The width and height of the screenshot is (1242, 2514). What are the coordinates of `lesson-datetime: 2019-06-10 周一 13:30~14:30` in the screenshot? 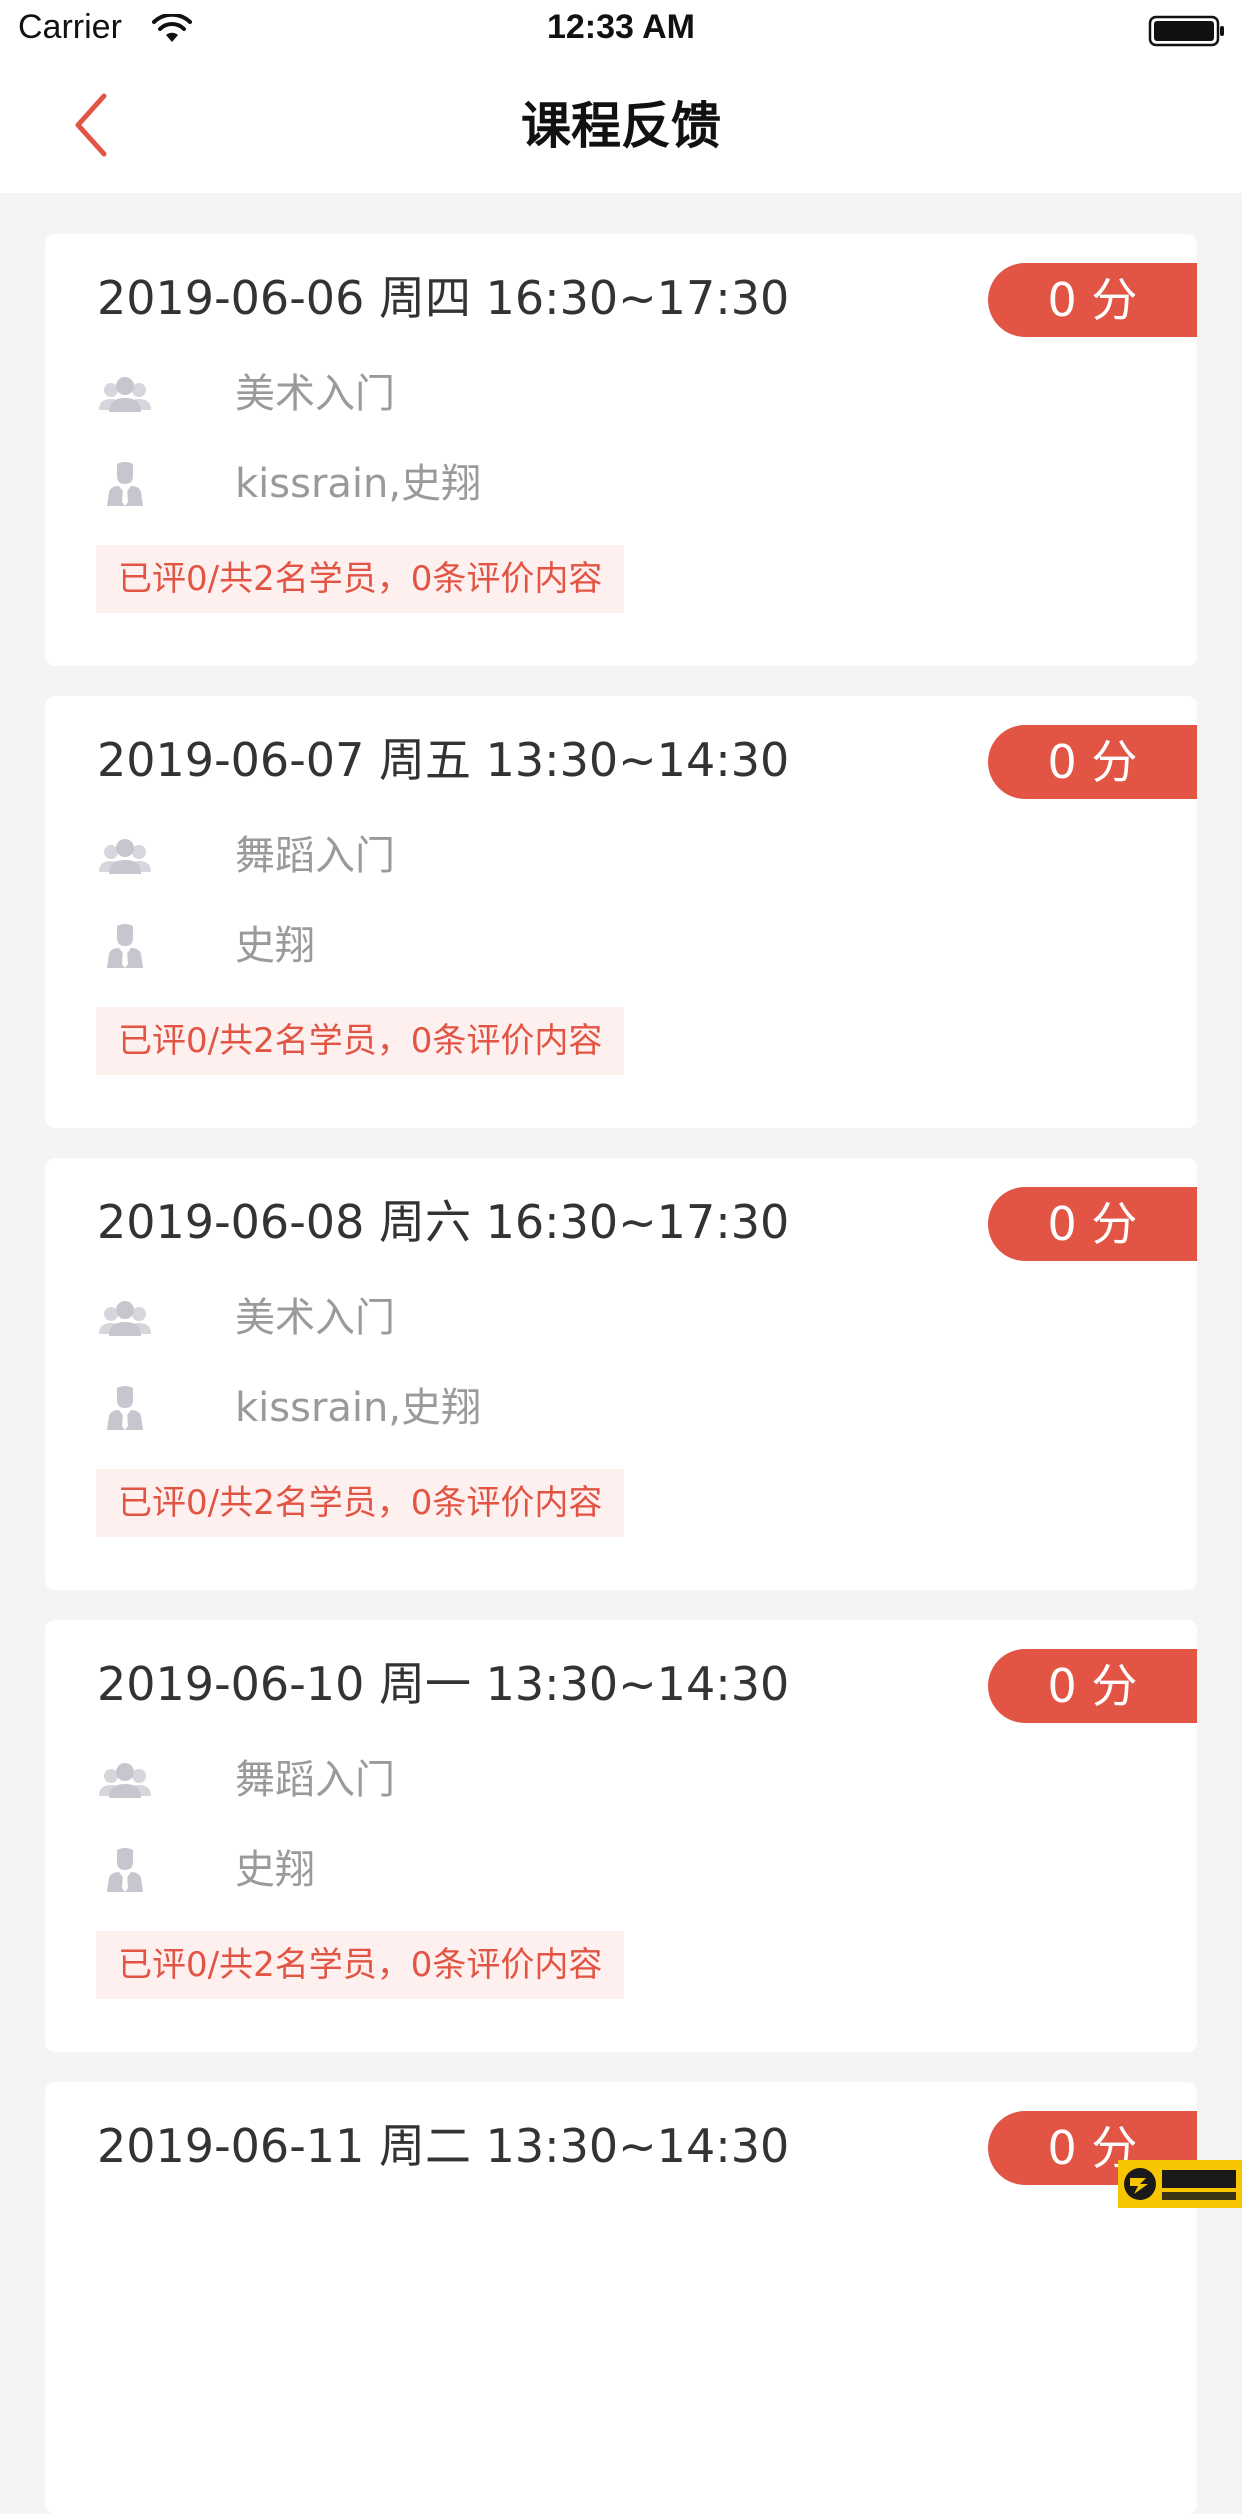 It's located at (443, 1684).